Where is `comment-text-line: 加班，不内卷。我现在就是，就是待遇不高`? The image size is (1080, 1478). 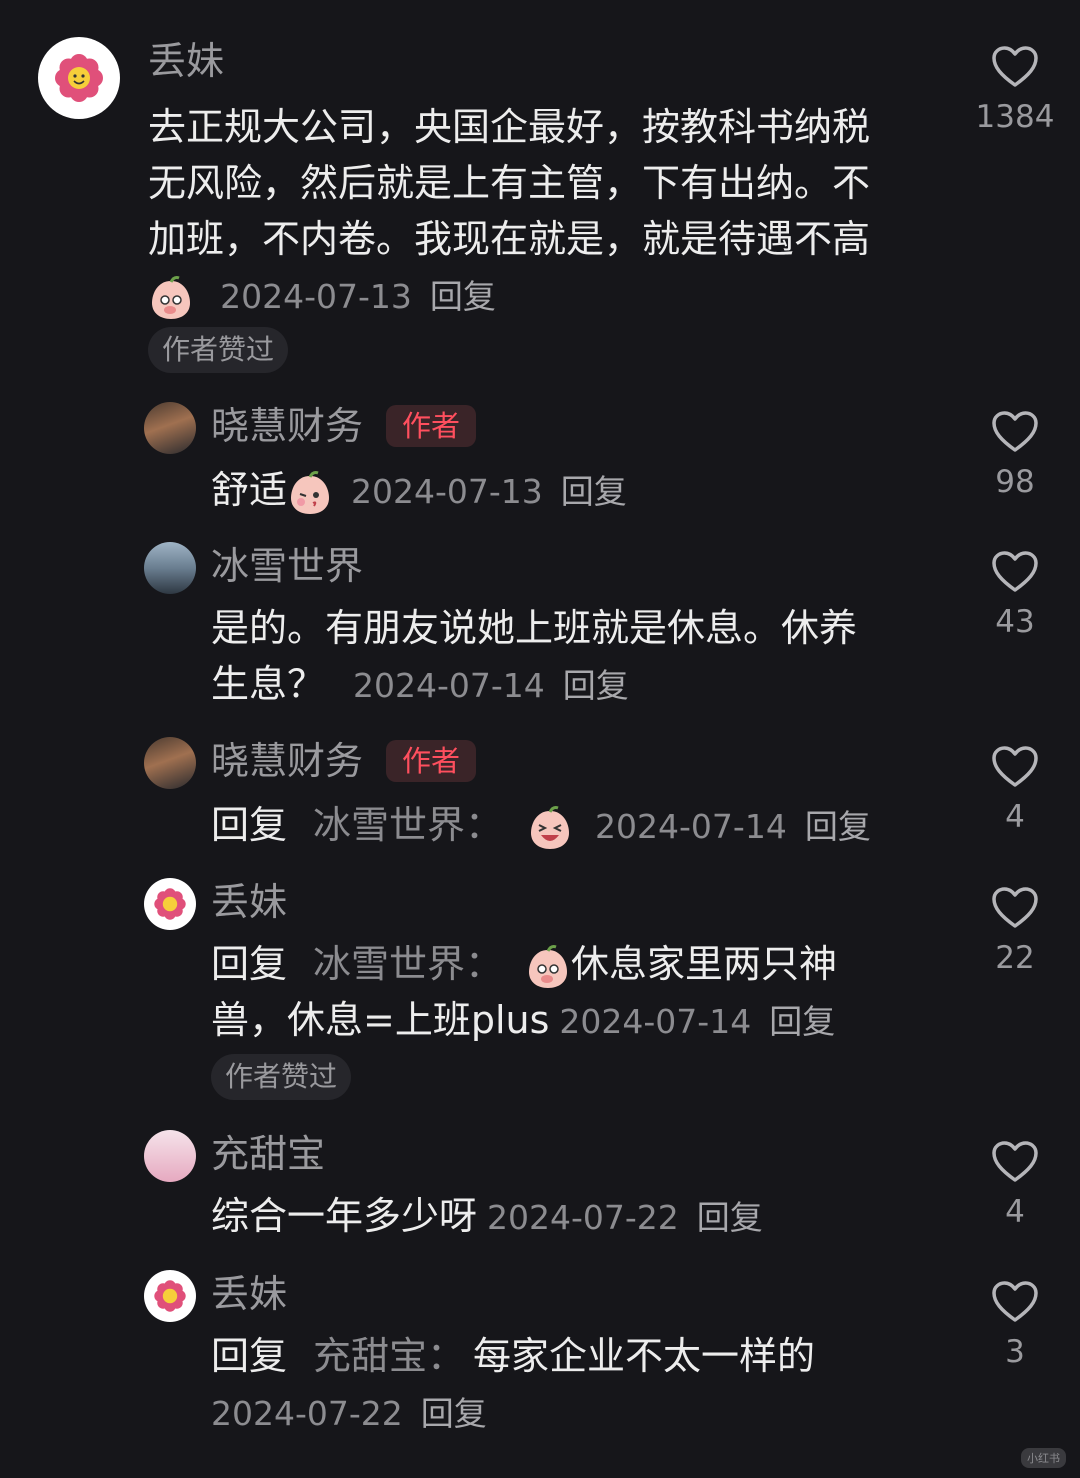 comment-text-line: 加班，不内卷。我现在就是，就是待遇不高 is located at coordinates (509, 239).